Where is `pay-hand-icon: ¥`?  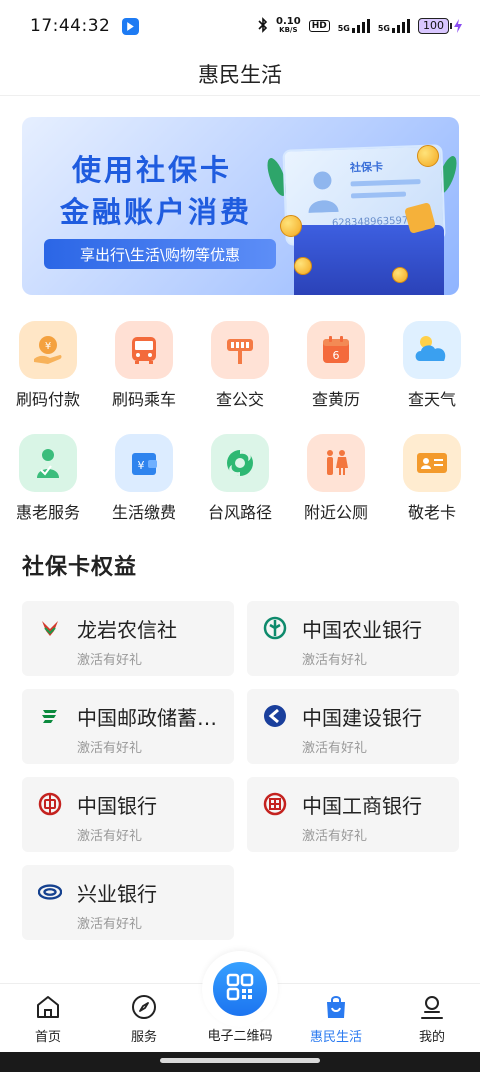 pay-hand-icon: ¥ is located at coordinates (48, 350).